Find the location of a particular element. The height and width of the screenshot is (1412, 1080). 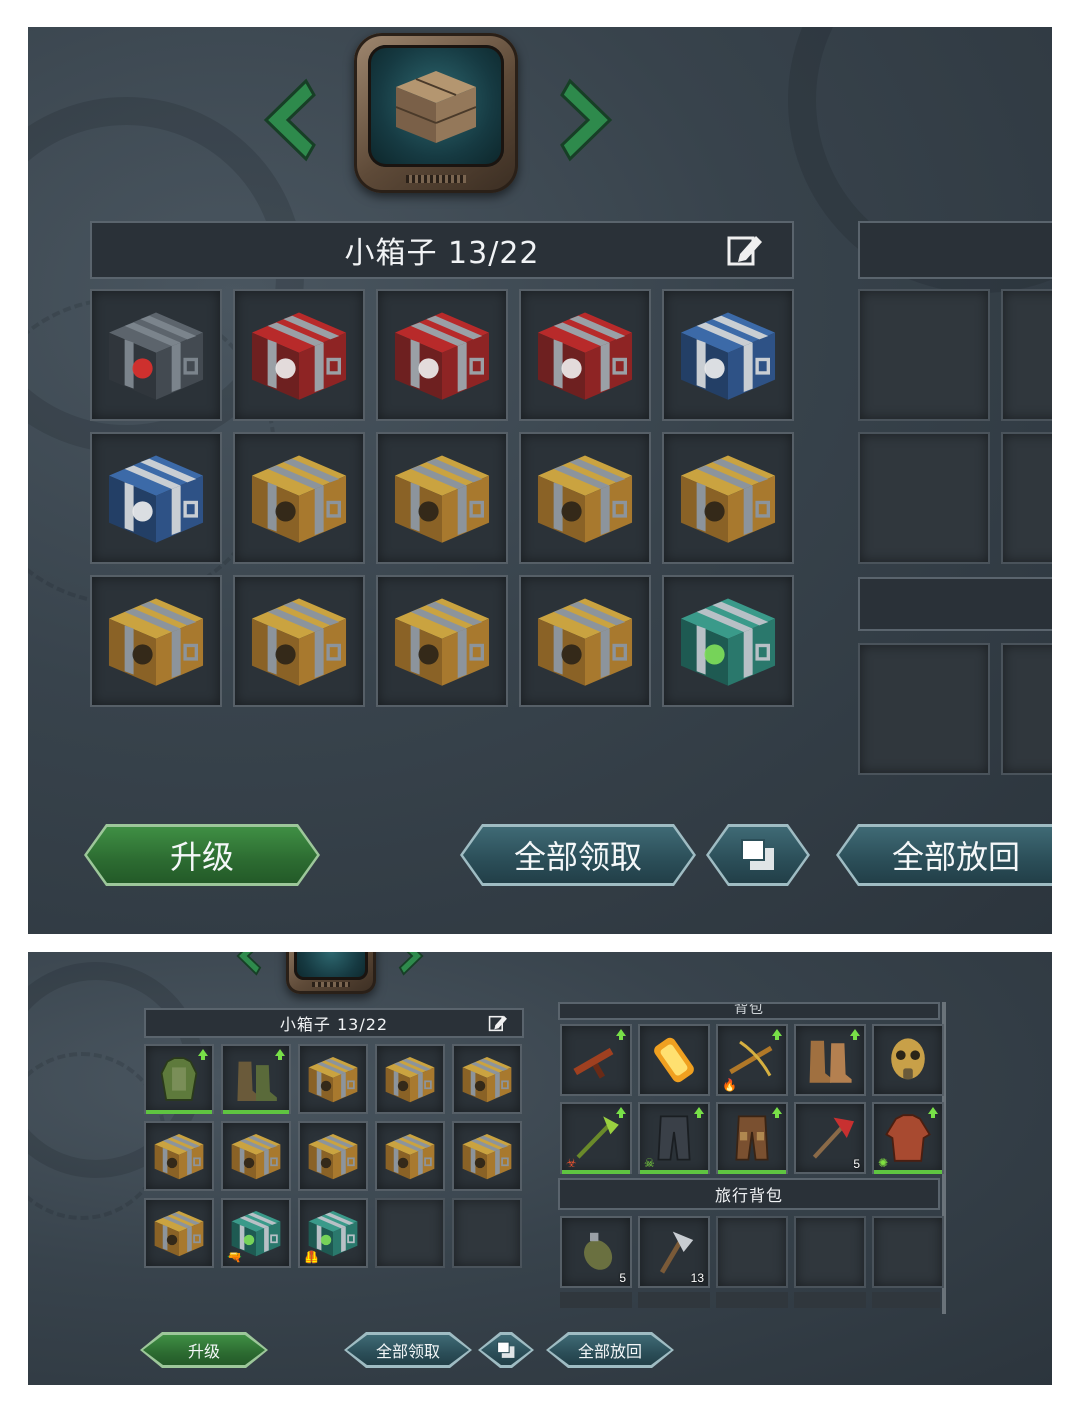

backpack-slot: ✺ is located at coordinates (908, 1138).